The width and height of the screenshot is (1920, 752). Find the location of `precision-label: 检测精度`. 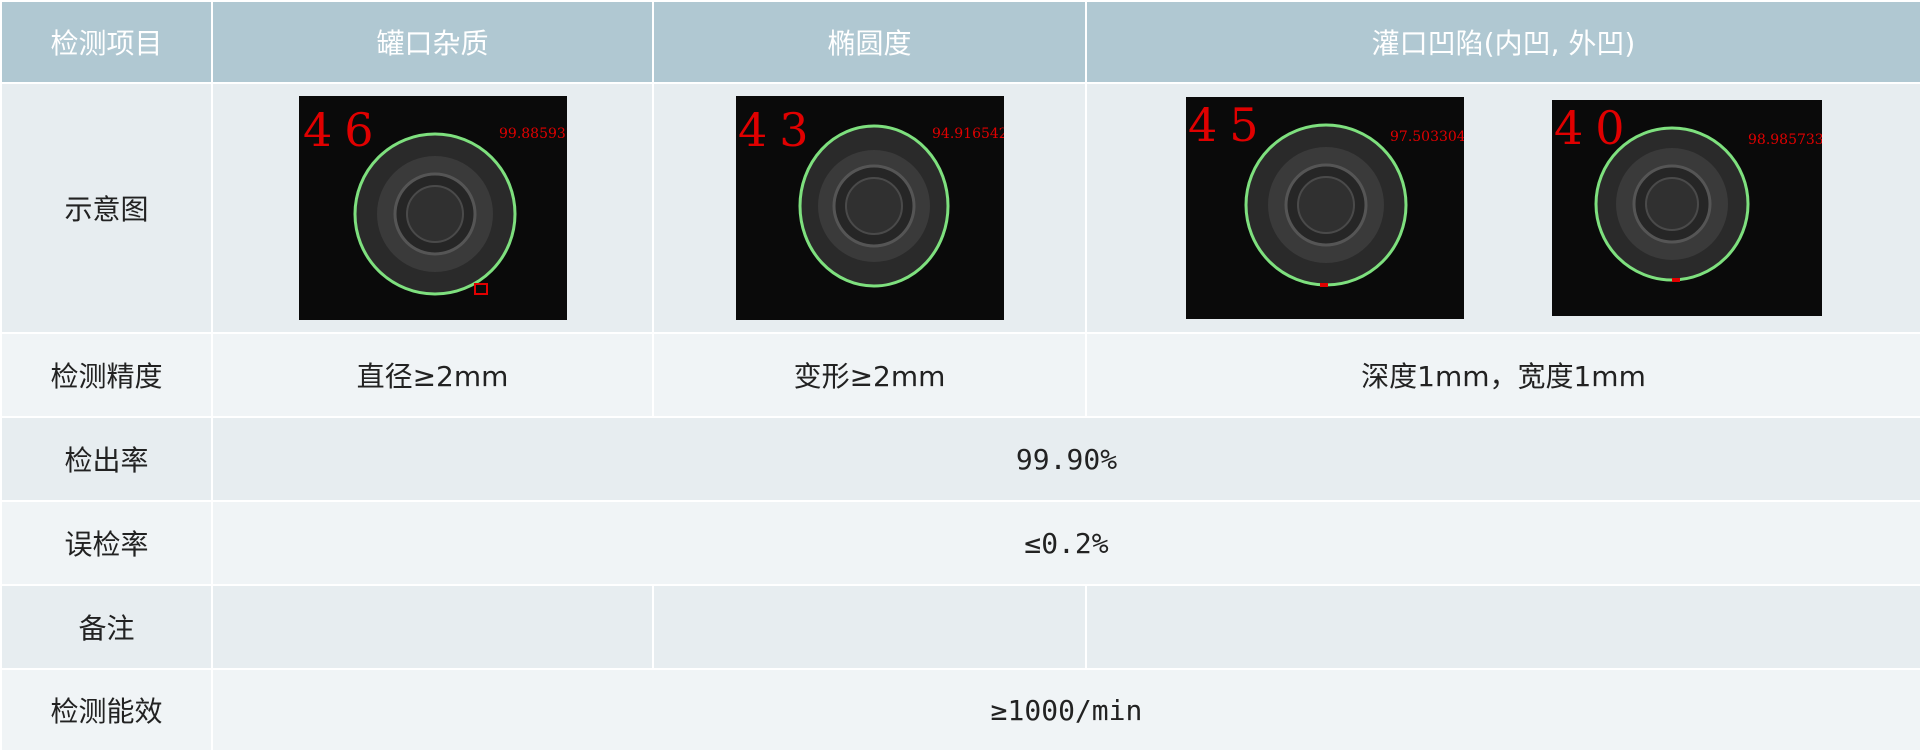

precision-label: 检测精度 is located at coordinates (106, 375).